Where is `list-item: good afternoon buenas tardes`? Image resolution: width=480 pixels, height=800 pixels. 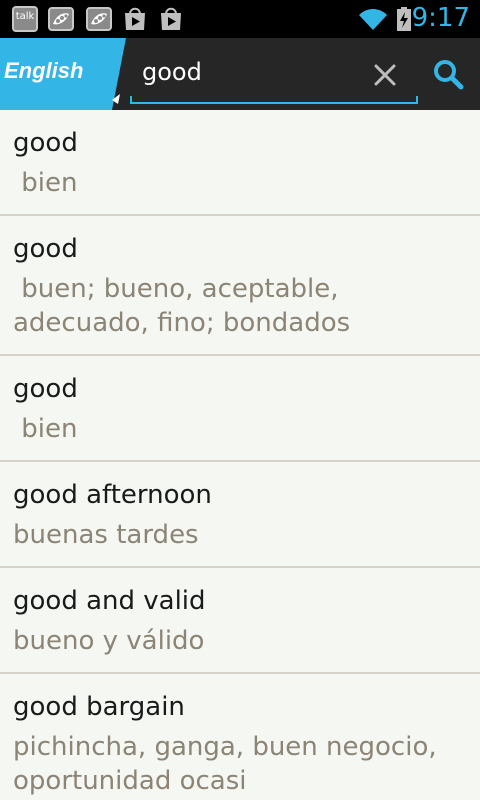
list-item: good afternoon buenas tardes is located at coordinates (240, 515).